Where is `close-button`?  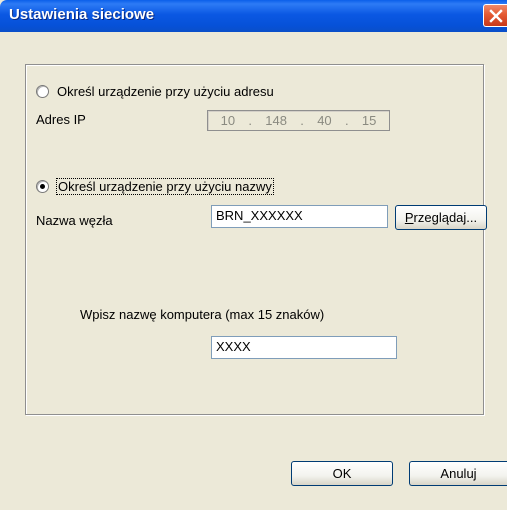 close-button is located at coordinates (495, 15).